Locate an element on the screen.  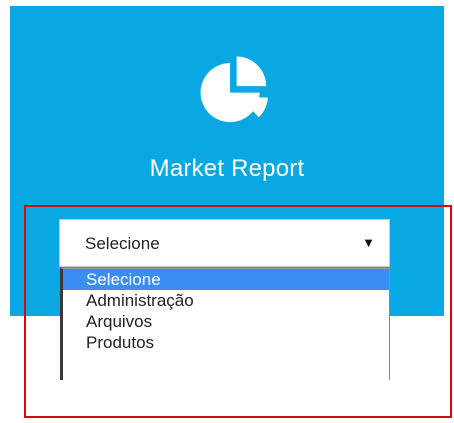
app-title: Market Report is located at coordinates (227, 168).